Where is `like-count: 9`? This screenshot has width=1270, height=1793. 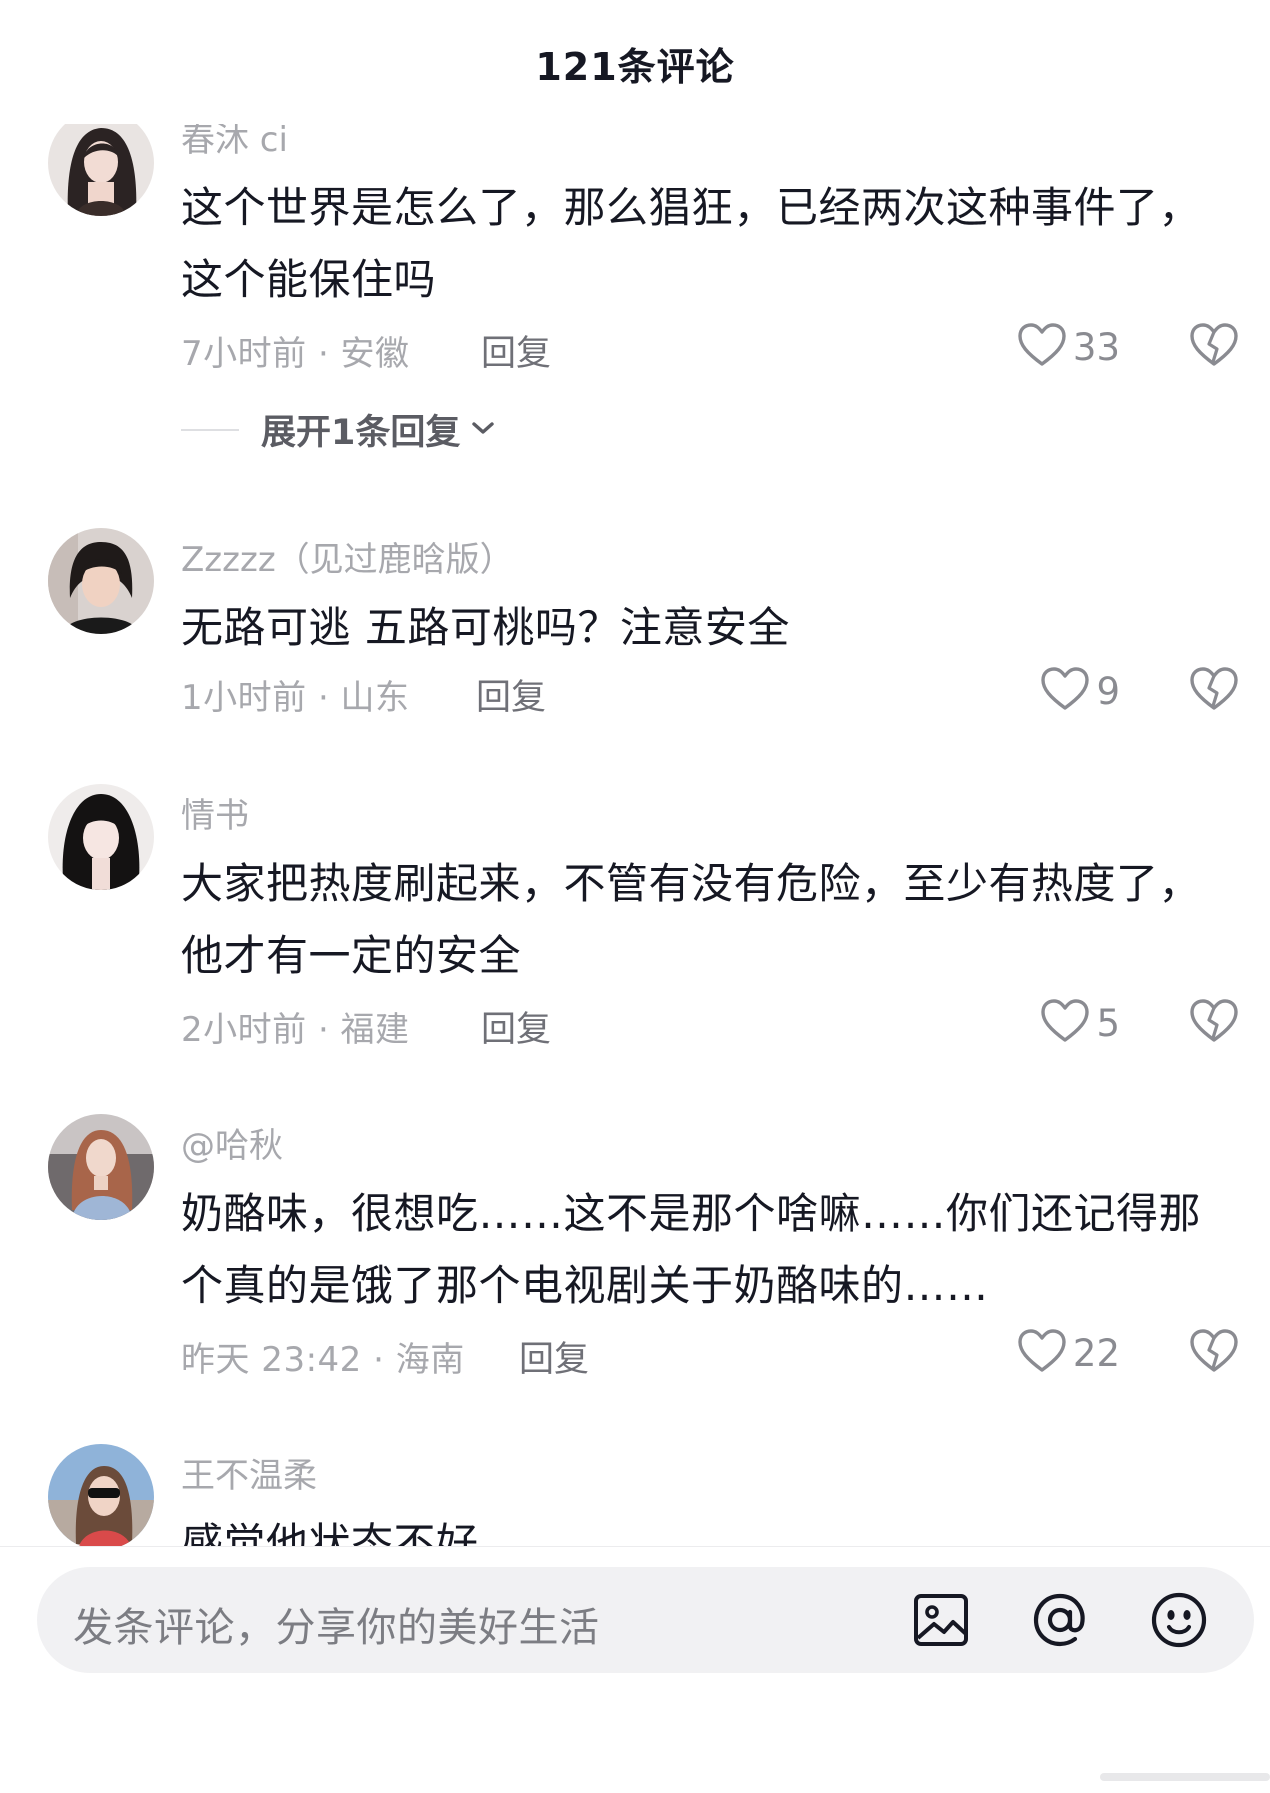
like-count: 9 is located at coordinates (1108, 691).